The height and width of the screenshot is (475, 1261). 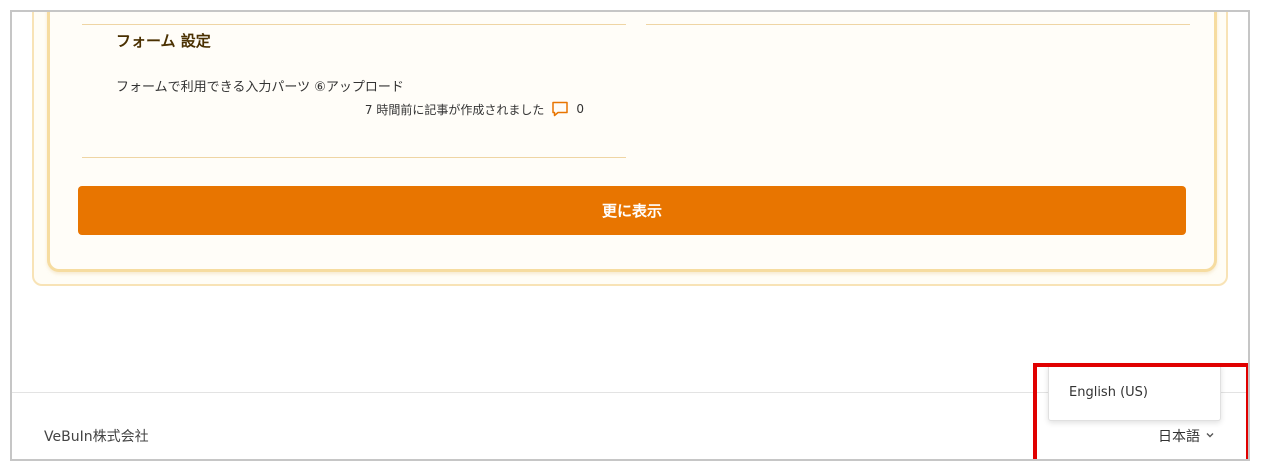 I want to click on article-title-link: フォームで利用できる入力パーツ ⑥アップロード, so click(x=260, y=85).